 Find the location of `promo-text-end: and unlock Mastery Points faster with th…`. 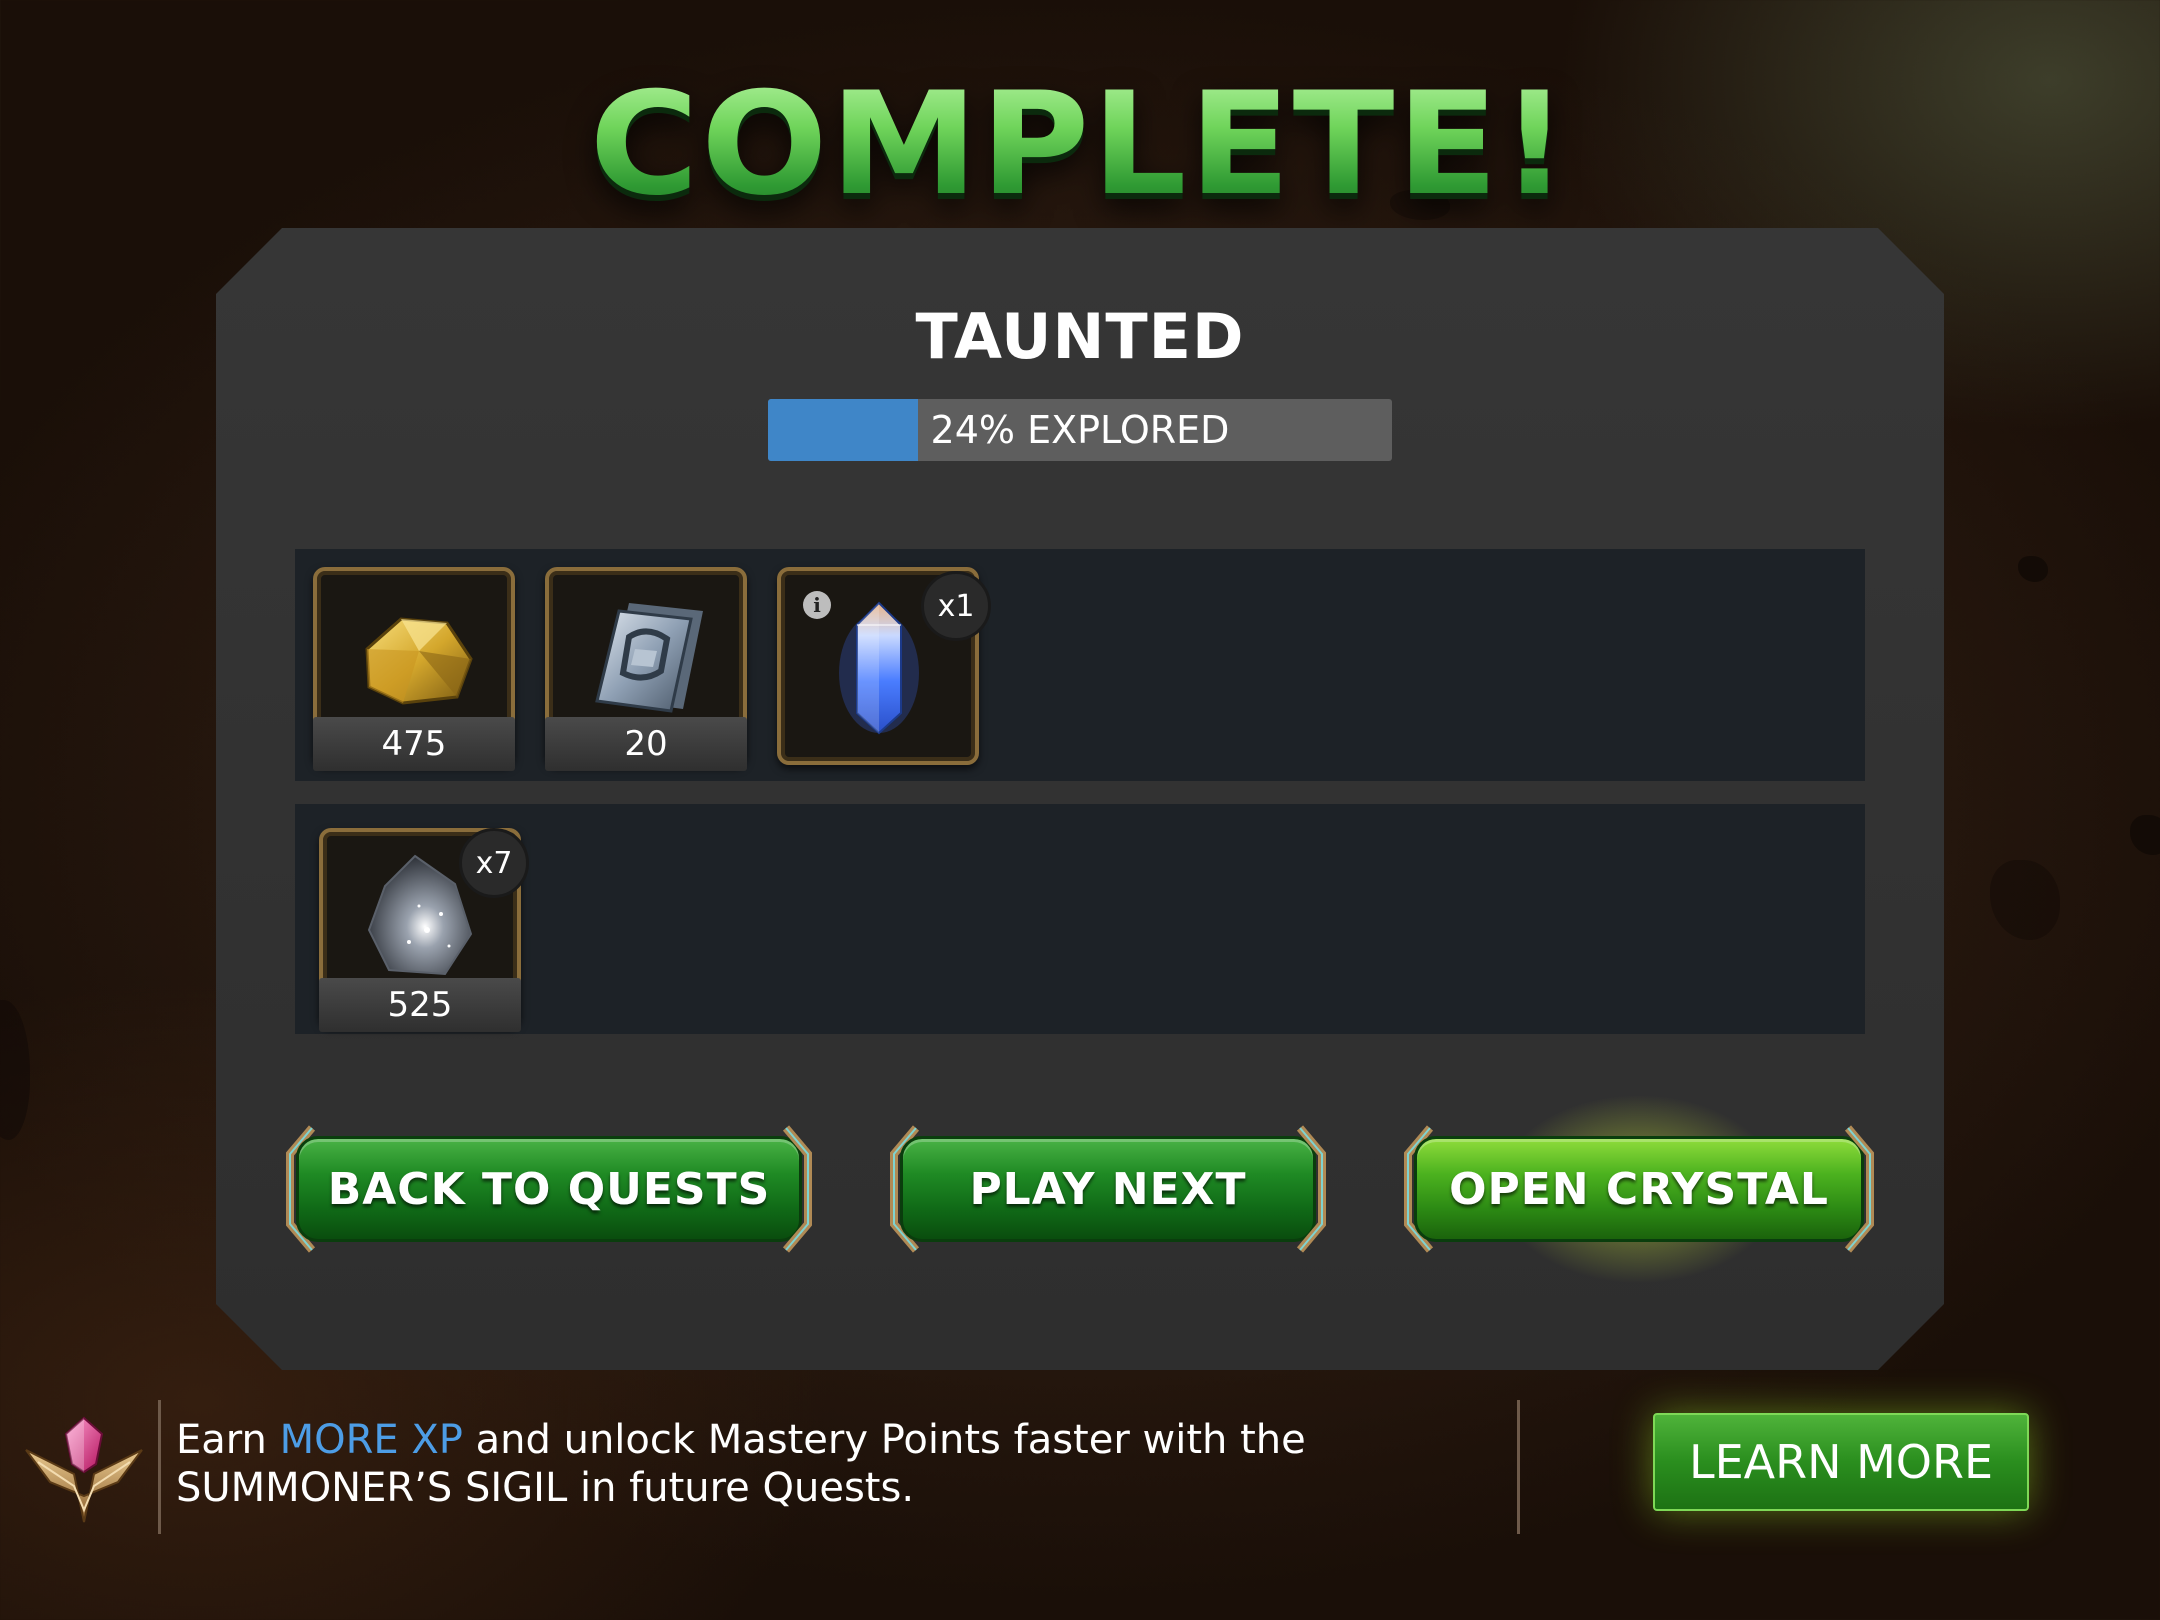

promo-text-end: and unlock Mastery Points faster with th… is located at coordinates (884, 1440).